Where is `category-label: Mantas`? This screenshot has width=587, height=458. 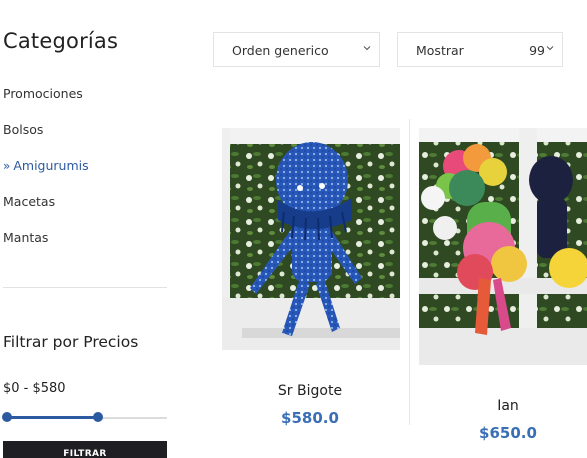
category-label: Mantas is located at coordinates (26, 237).